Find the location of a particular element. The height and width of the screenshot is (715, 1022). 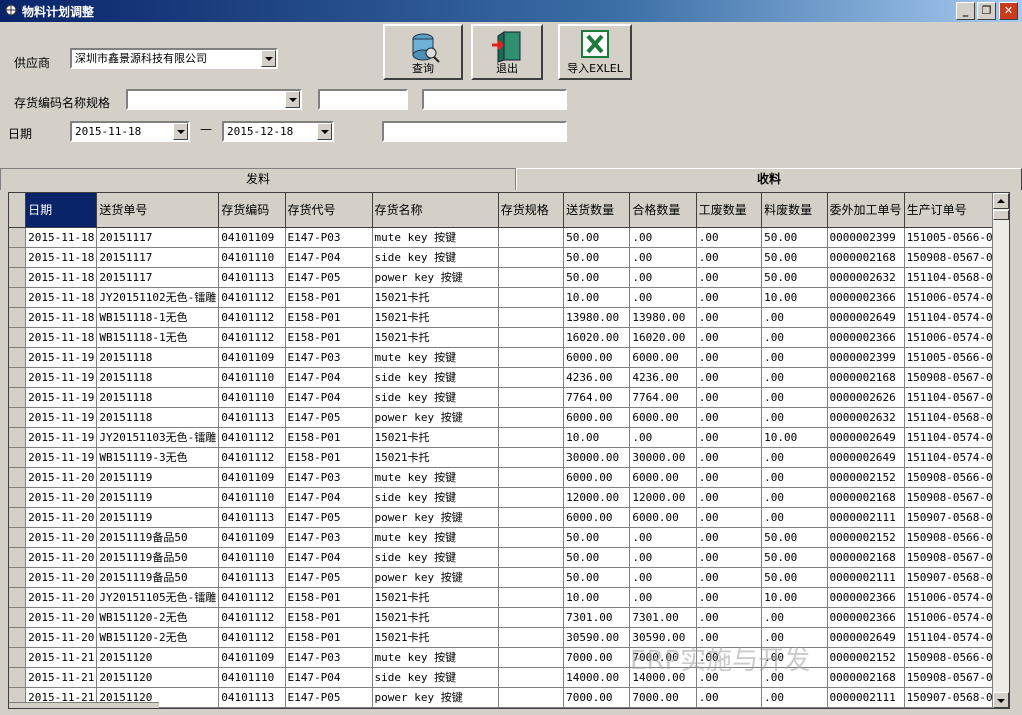

table-cell: JY20151102无色-镭雕 is located at coordinates (158, 297).